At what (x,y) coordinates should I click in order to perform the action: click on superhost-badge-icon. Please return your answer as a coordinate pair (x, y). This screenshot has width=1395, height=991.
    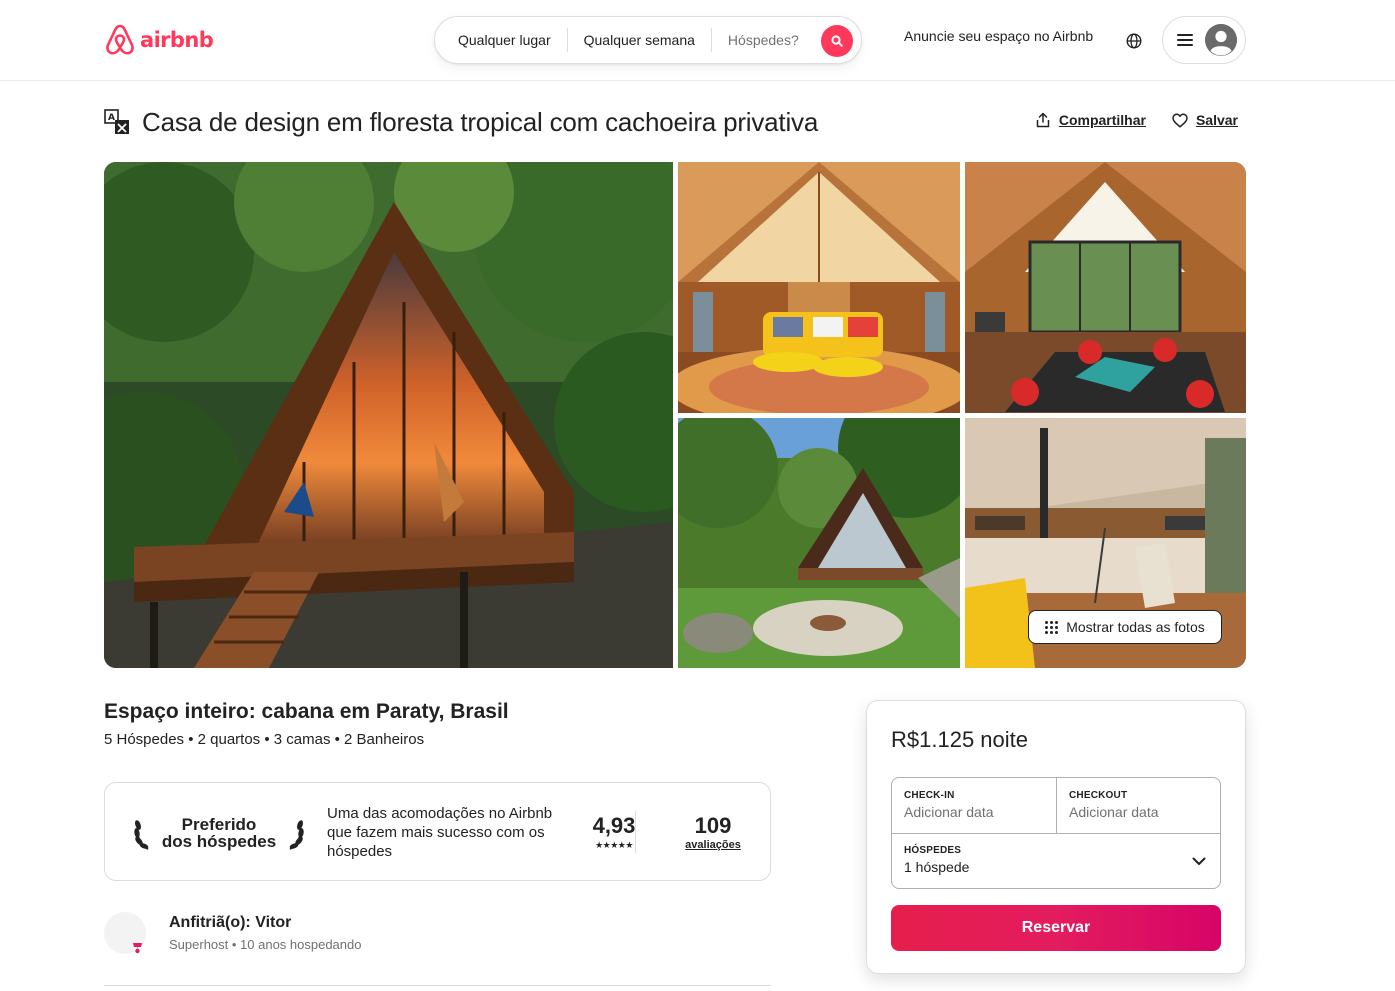
    Looking at the image, I should click on (137, 948).